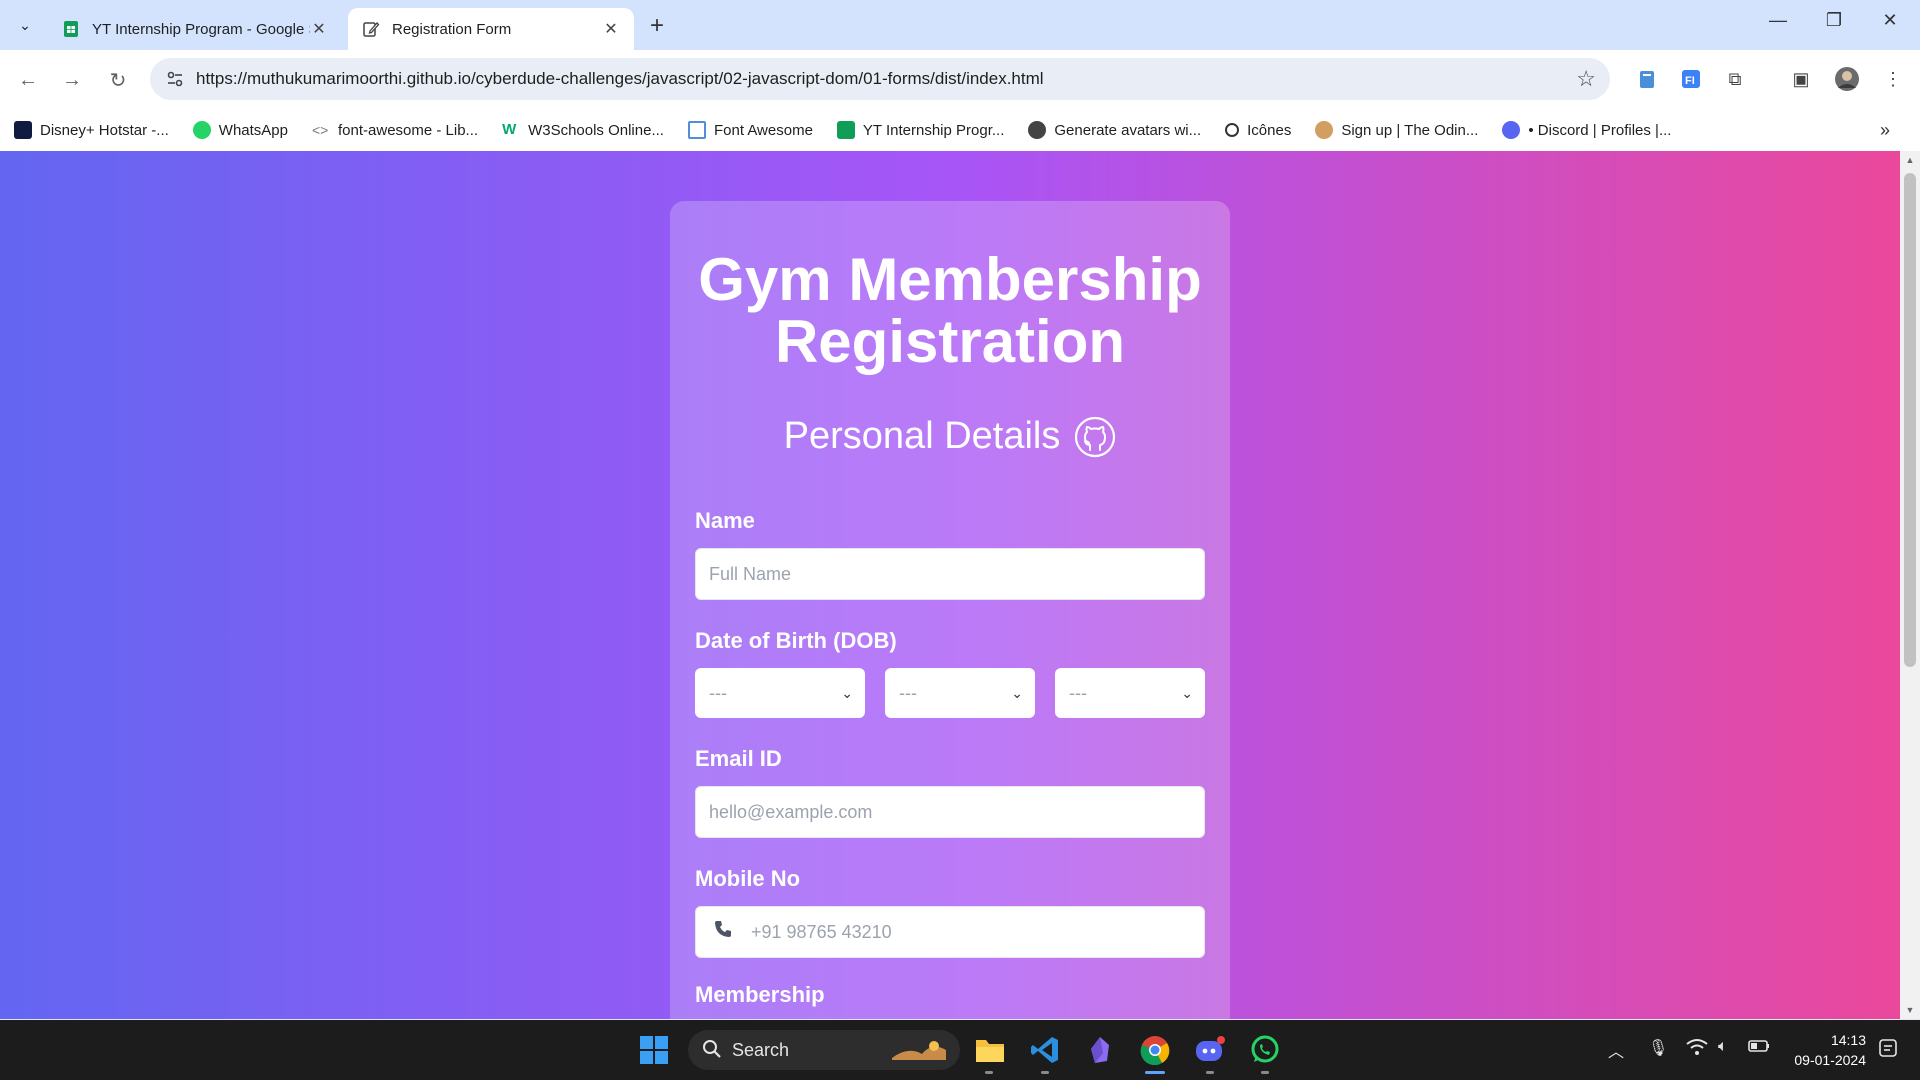 This screenshot has width=1920, height=1080. What do you see at coordinates (654, 1050) in the screenshot?
I see `windows-start-icon` at bounding box center [654, 1050].